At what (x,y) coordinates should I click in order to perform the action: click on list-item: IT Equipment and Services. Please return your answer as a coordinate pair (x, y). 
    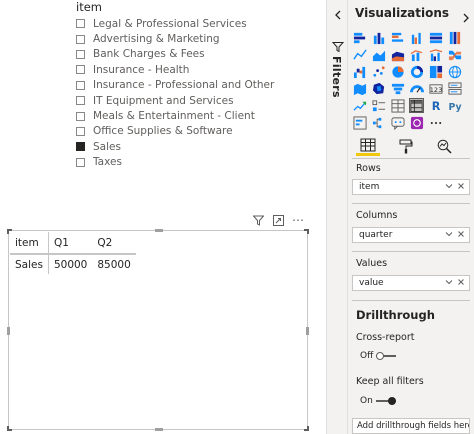
    Looking at the image, I should click on (191, 100).